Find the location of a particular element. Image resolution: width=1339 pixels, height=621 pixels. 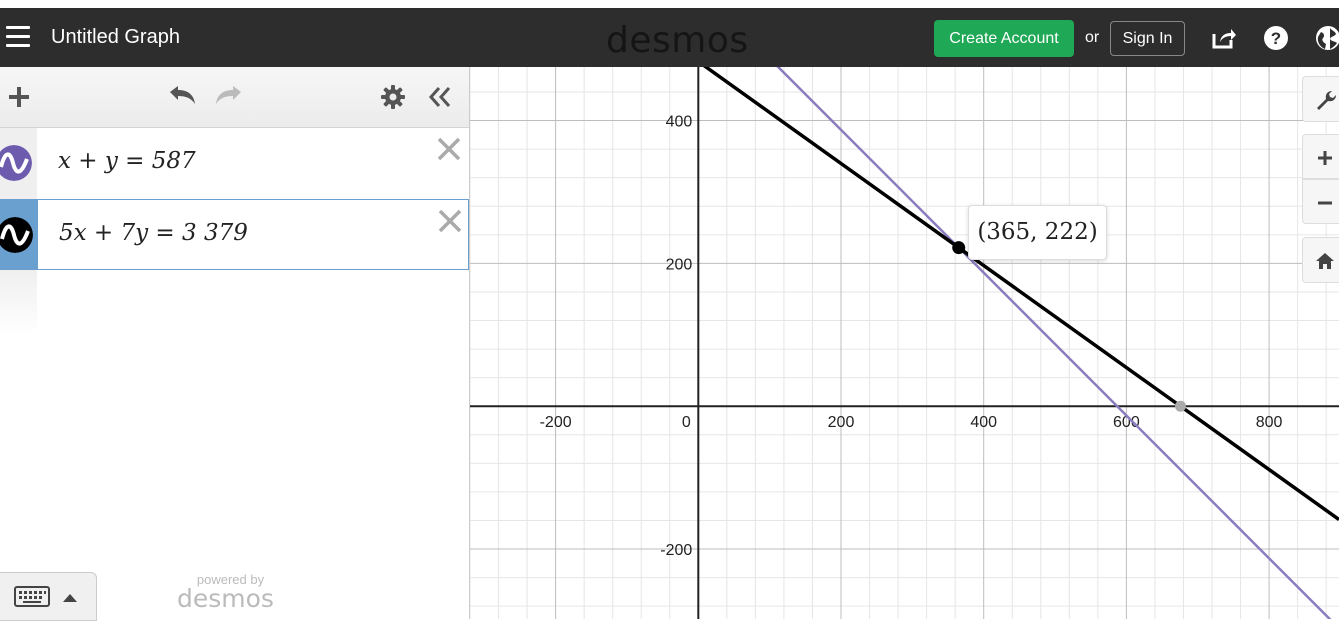

zoom-out-button is located at coordinates (1320, 201).